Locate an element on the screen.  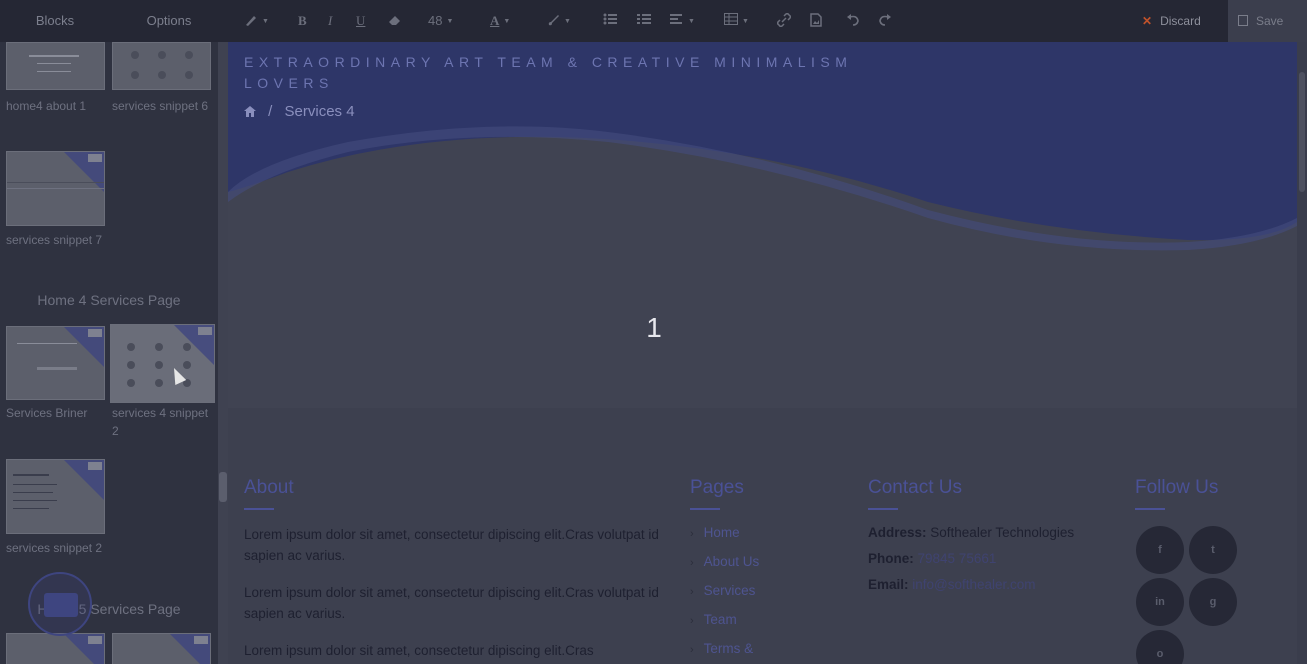
twitter-icon: t is located at coordinates (1213, 550).